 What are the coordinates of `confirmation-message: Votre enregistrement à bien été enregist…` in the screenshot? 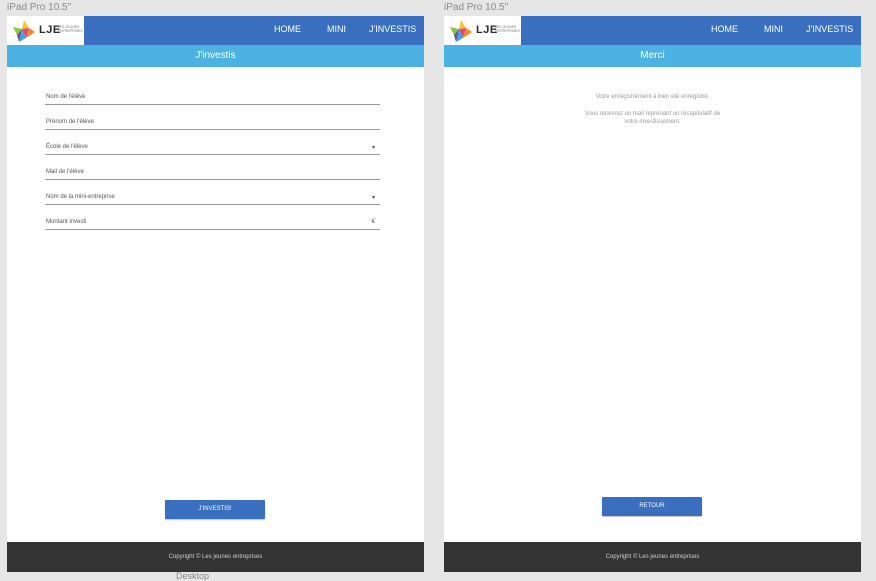 It's located at (652, 97).